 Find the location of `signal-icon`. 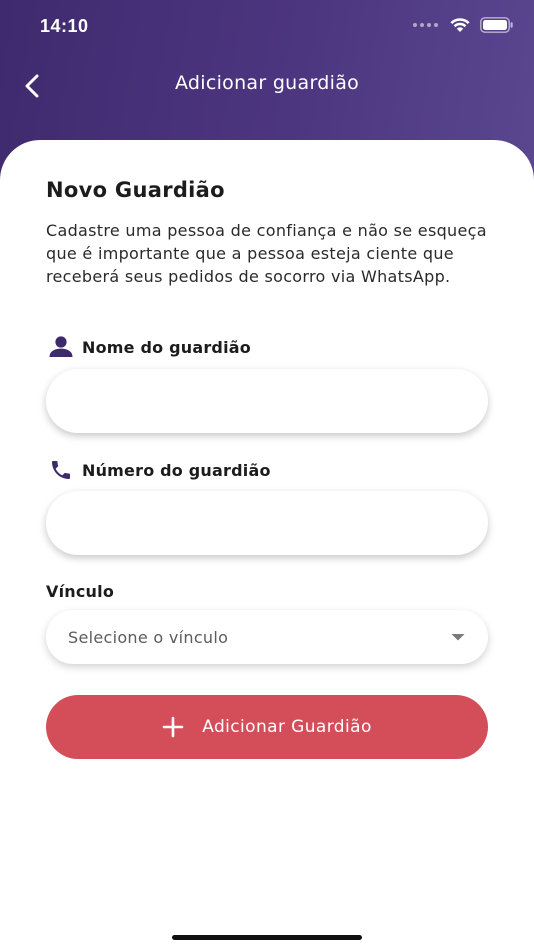

signal-icon is located at coordinates (425, 25).